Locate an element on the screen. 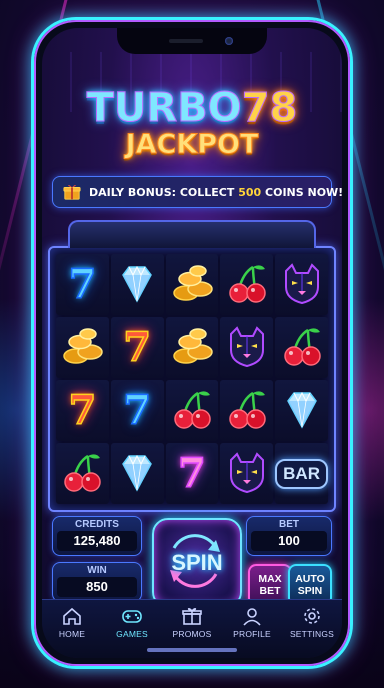  daily-bonus-banner: DAILY BONUS: COLLECT 500 COINS NOW! › is located at coordinates (197, 192).